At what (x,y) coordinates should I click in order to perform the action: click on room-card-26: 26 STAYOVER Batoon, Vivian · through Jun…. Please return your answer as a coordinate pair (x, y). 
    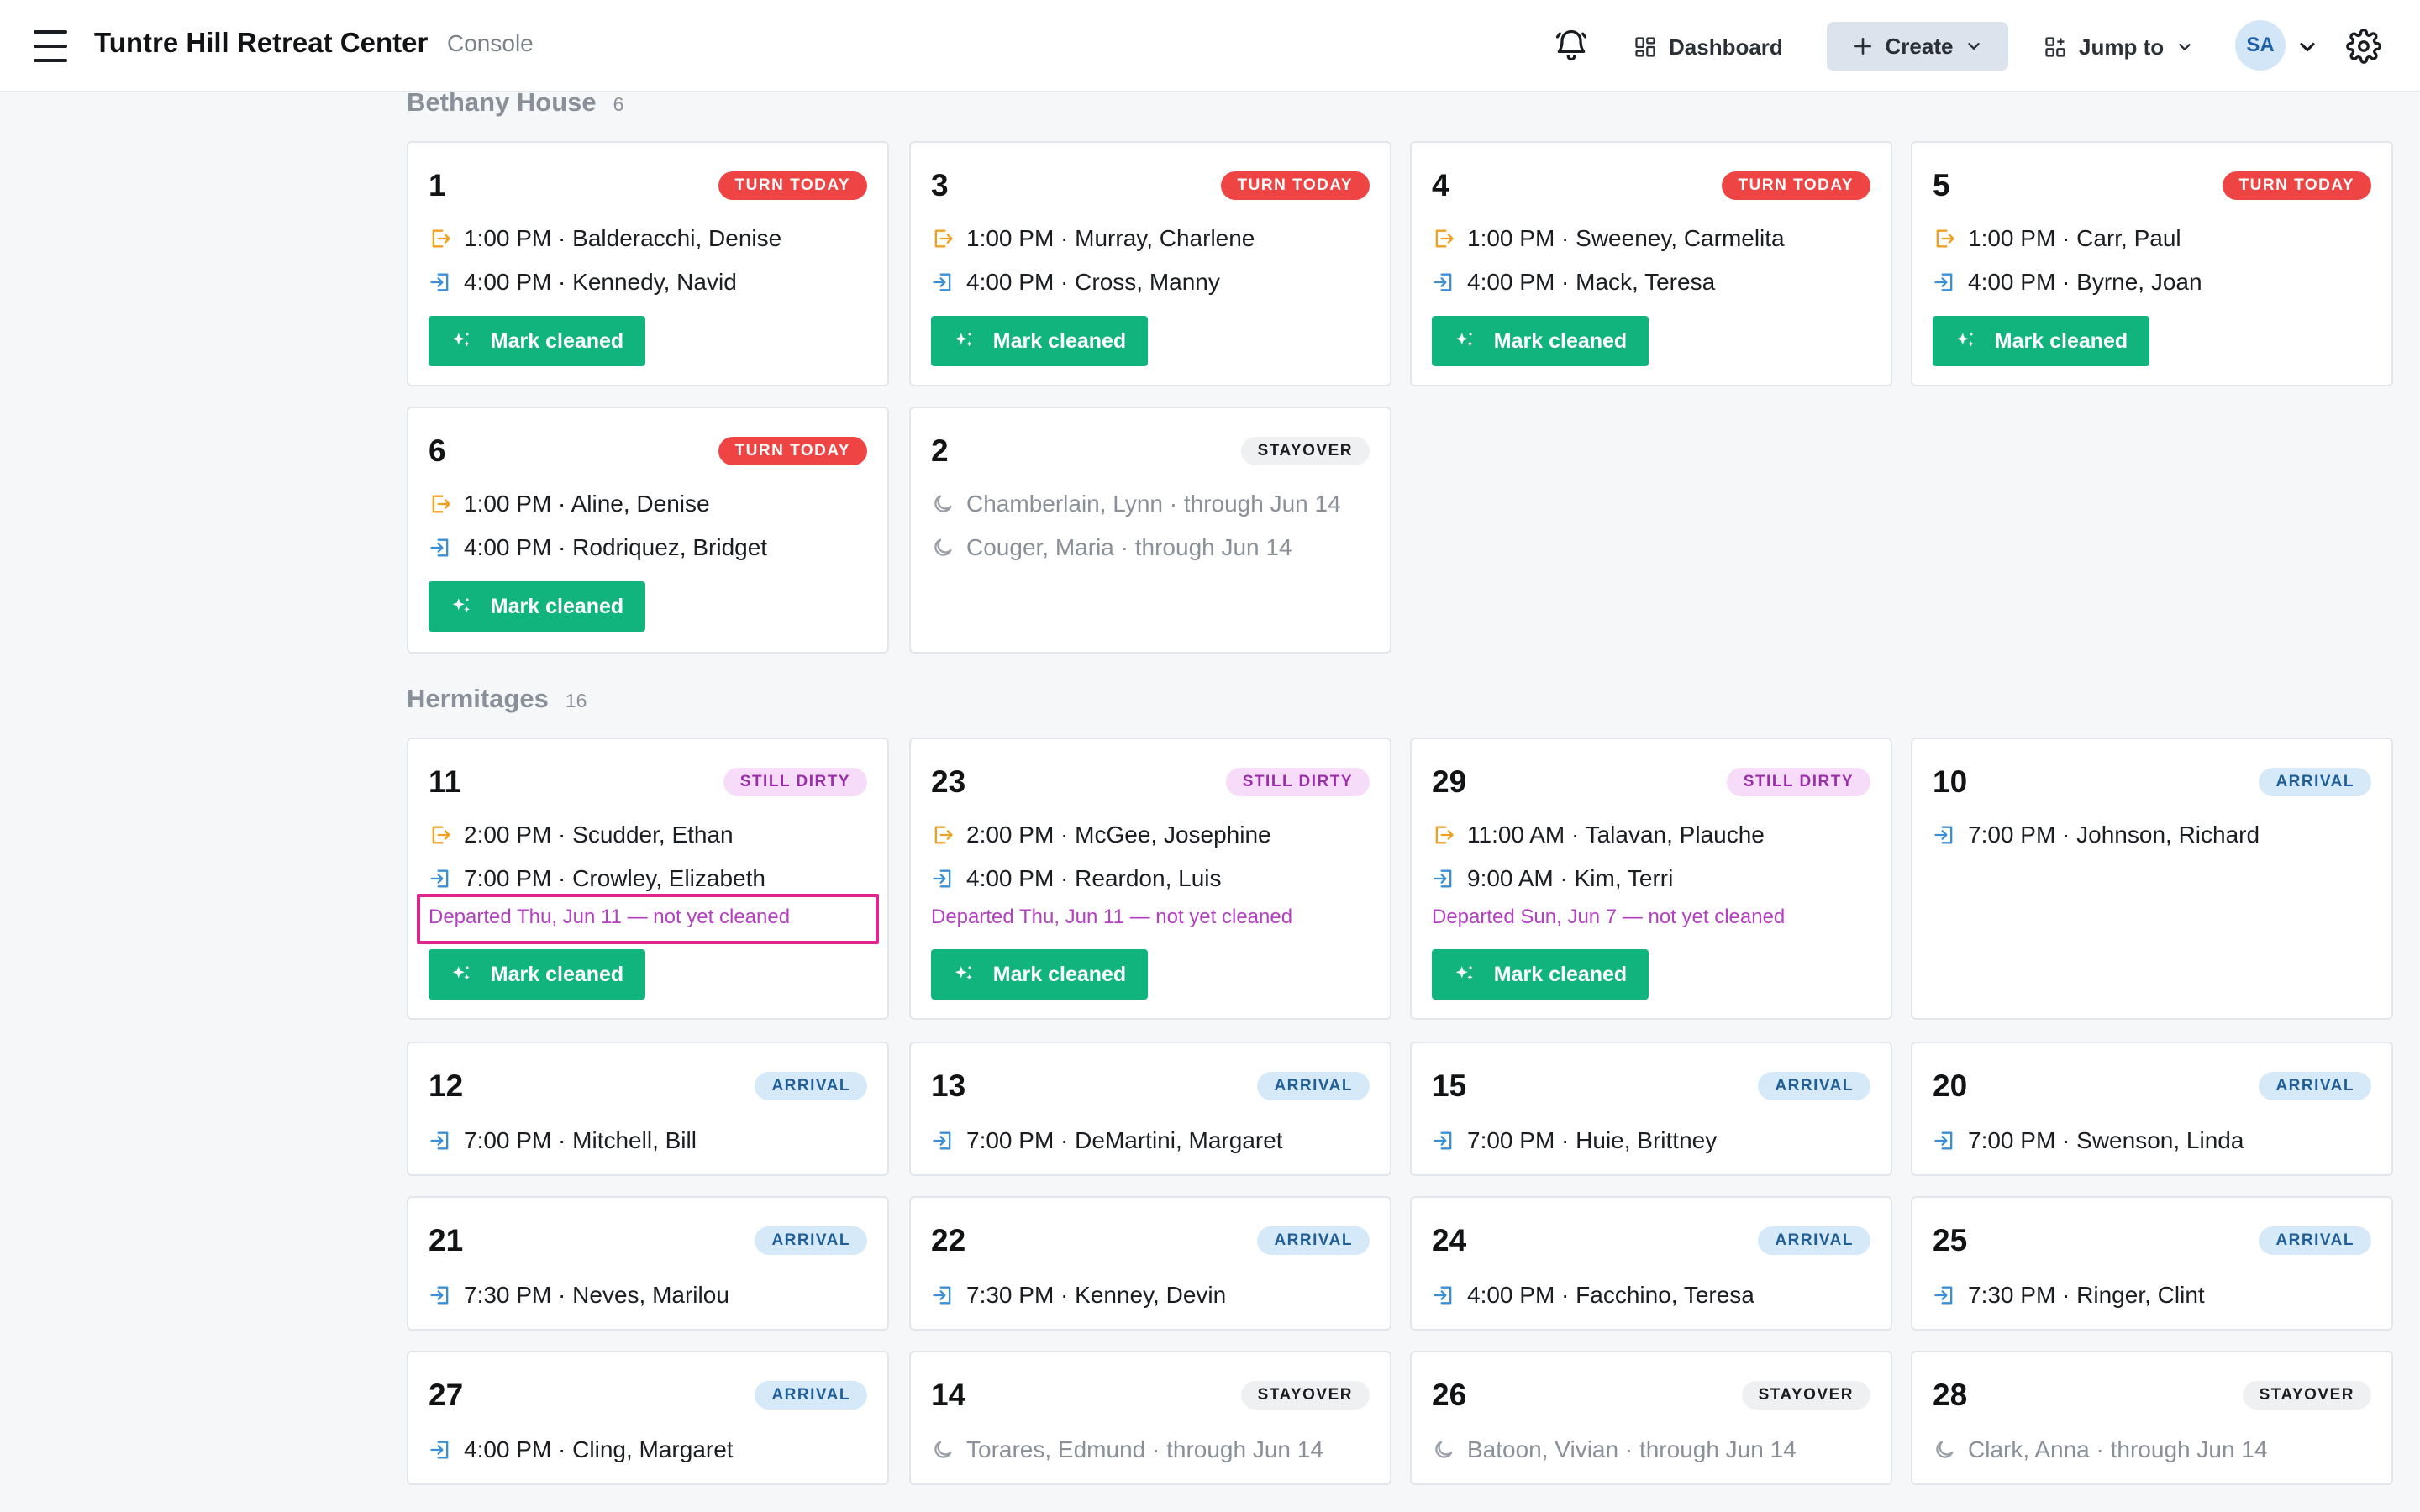
    Looking at the image, I should click on (1651, 1418).